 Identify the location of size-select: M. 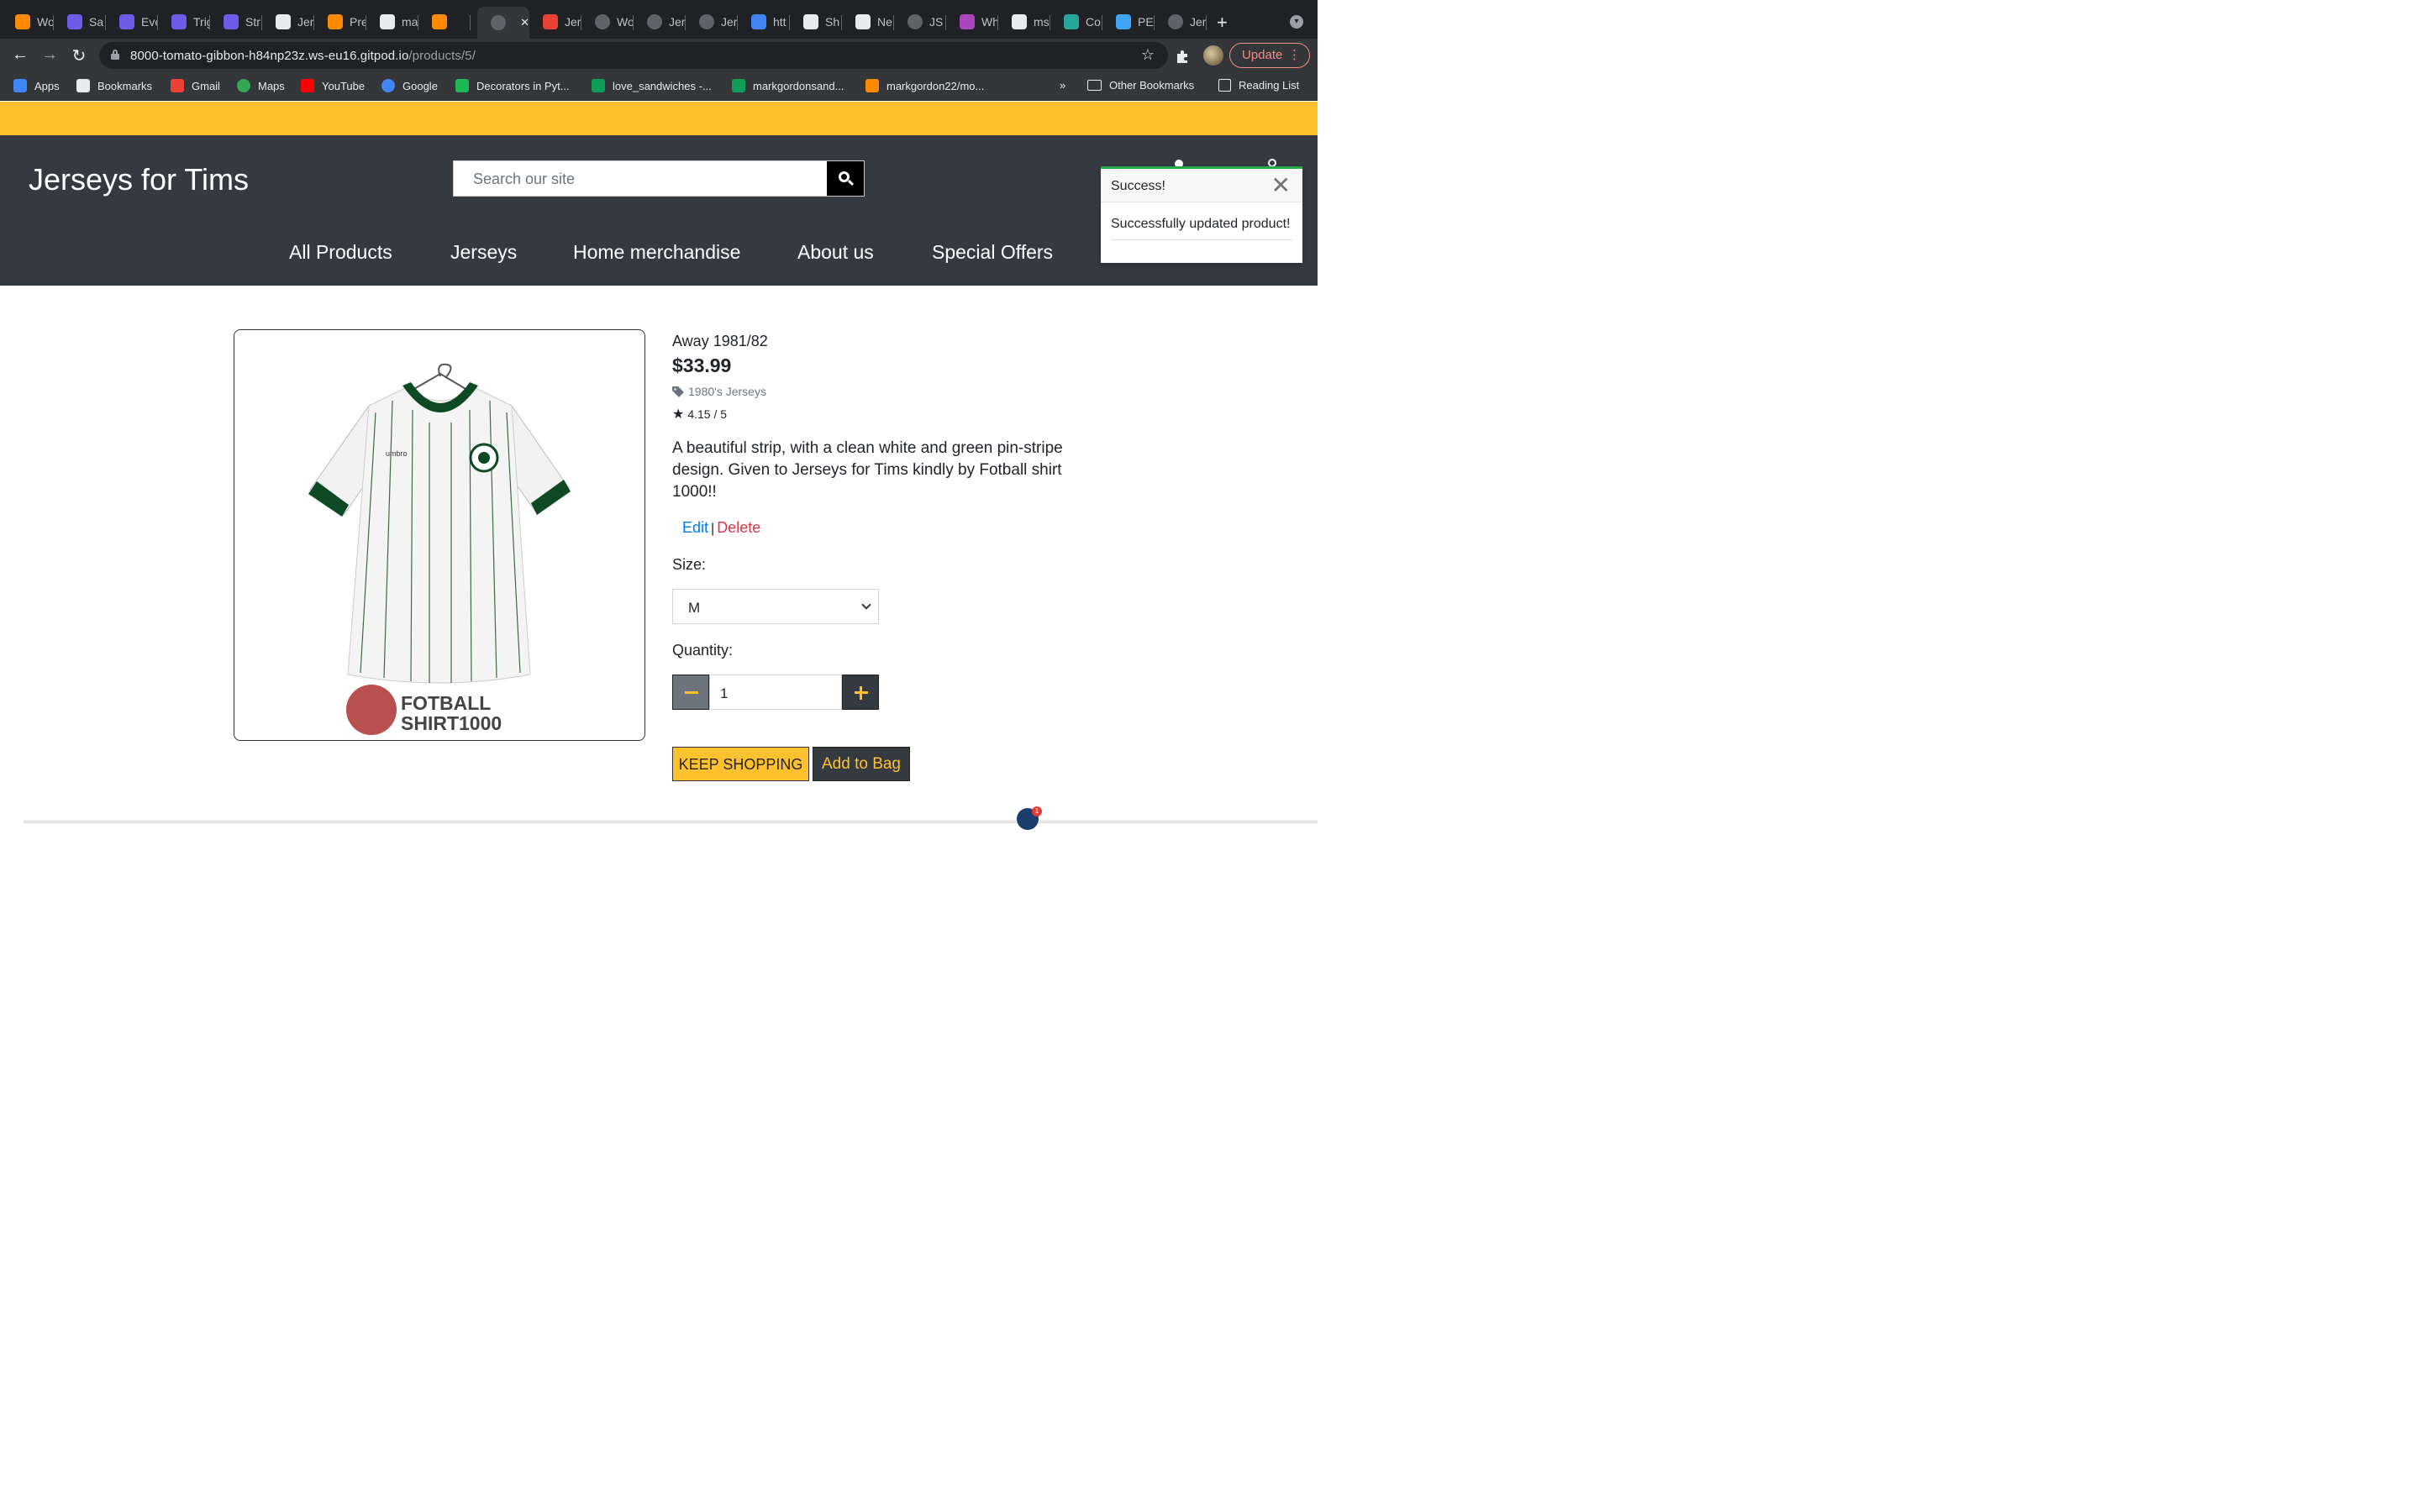
(775, 606).